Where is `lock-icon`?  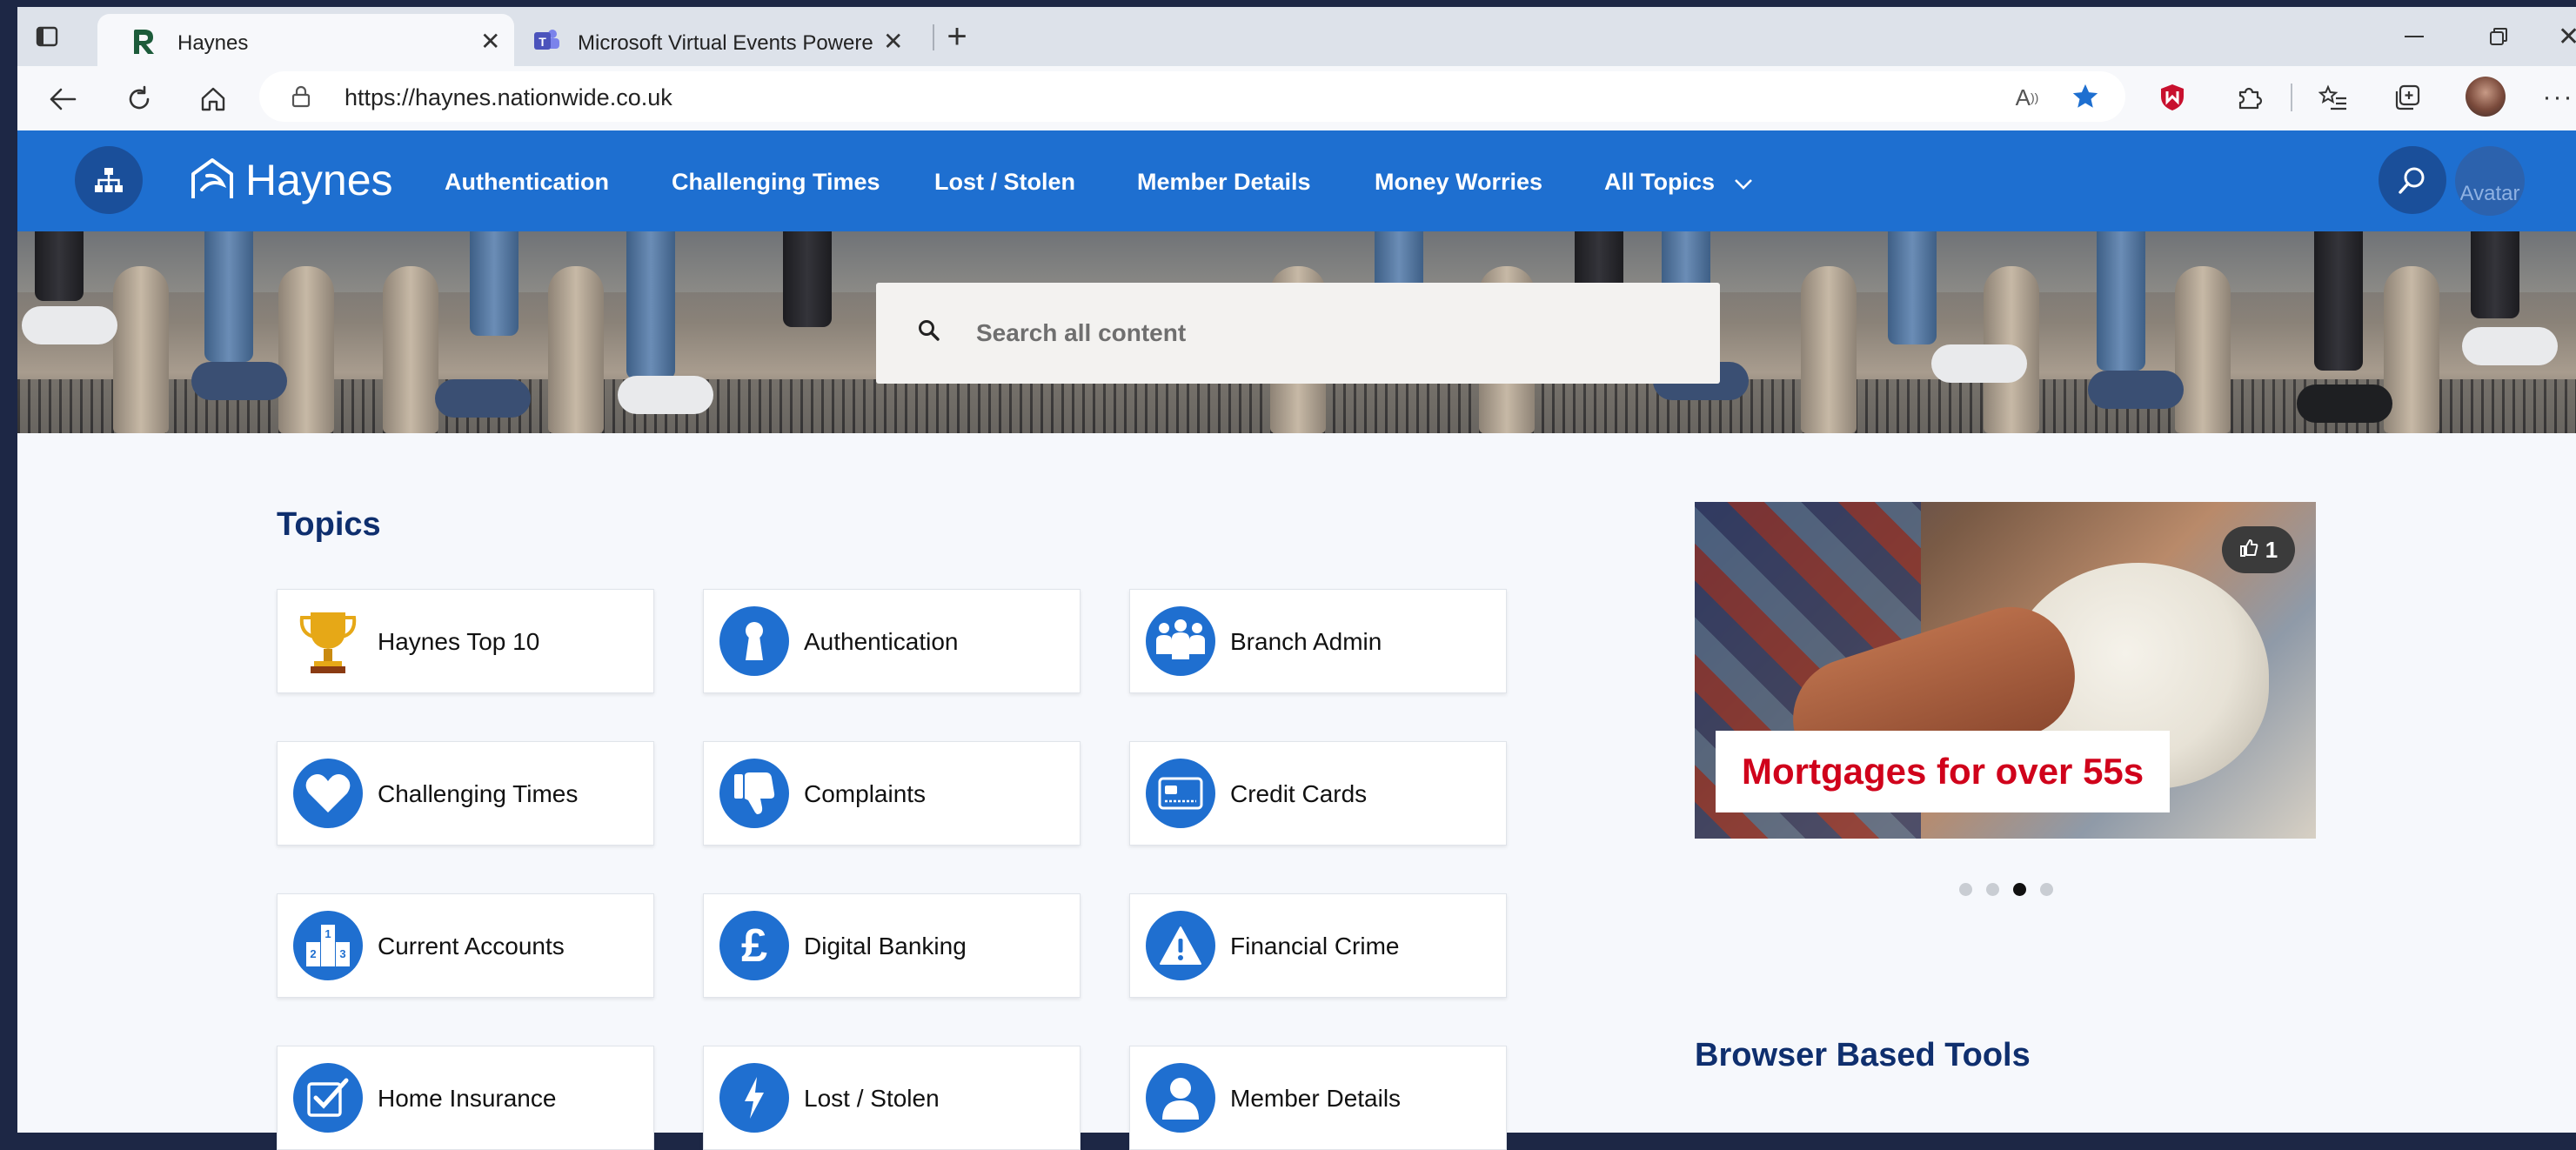
lock-icon is located at coordinates (301, 96).